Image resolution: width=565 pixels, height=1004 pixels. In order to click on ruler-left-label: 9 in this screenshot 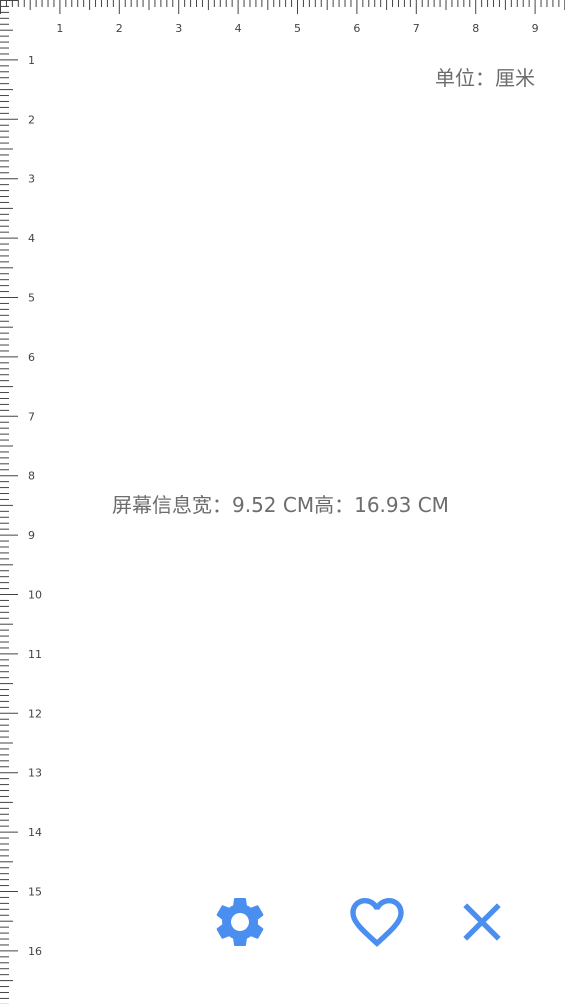, I will do `click(31, 535)`.